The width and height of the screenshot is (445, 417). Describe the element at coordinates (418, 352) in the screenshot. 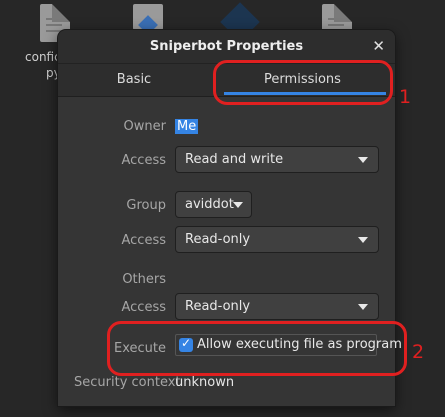

I see `annotation-number-2: 2` at that location.